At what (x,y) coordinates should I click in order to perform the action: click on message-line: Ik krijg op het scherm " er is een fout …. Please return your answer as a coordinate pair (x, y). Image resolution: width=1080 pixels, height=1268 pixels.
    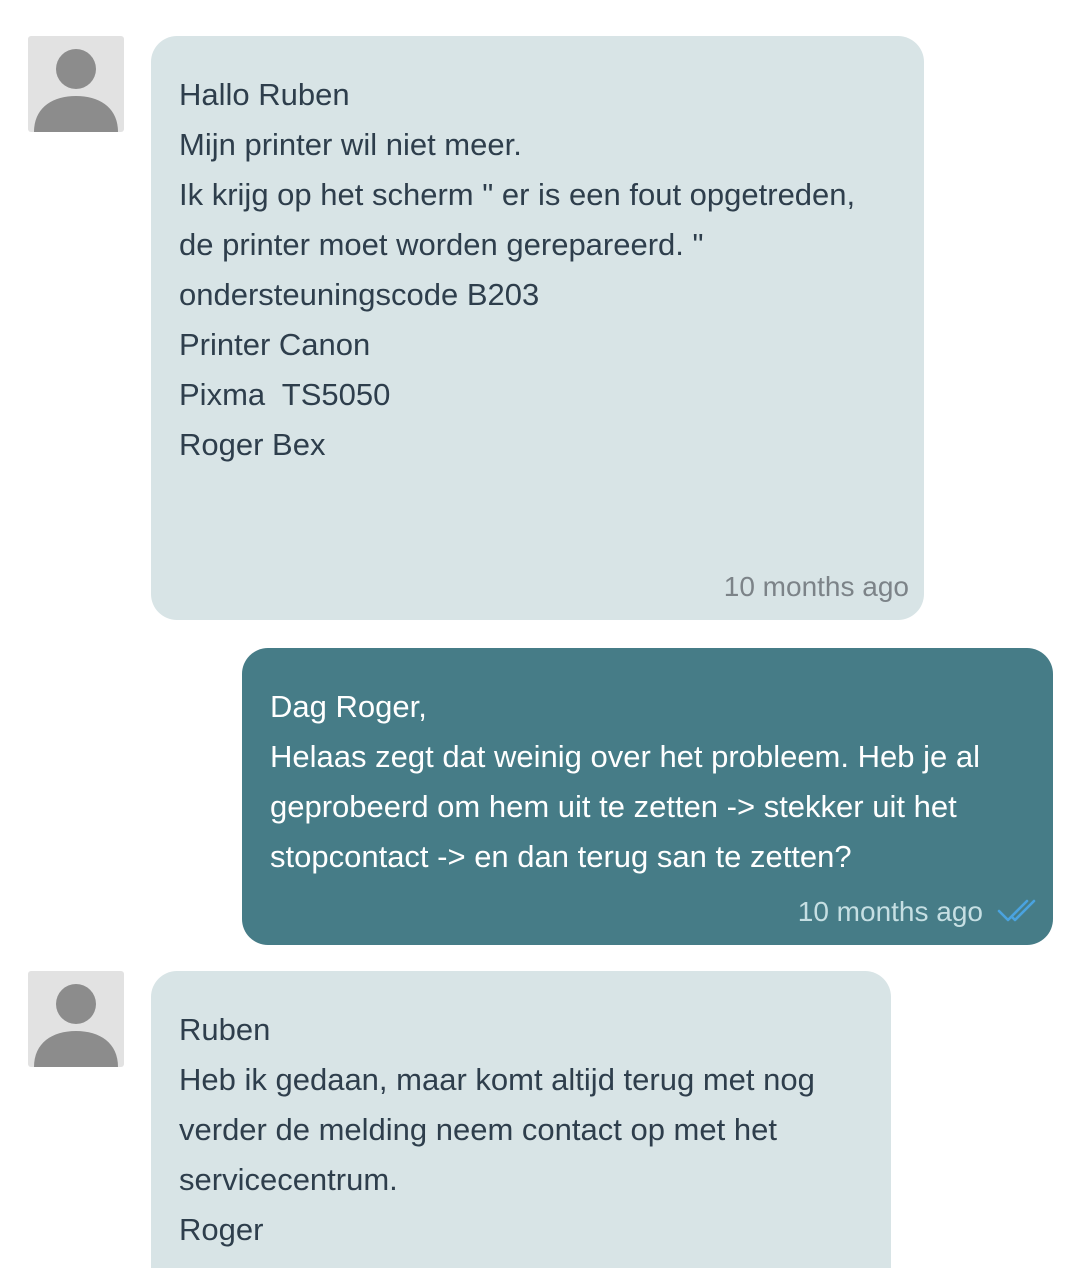
    Looking at the image, I should click on (517, 194).